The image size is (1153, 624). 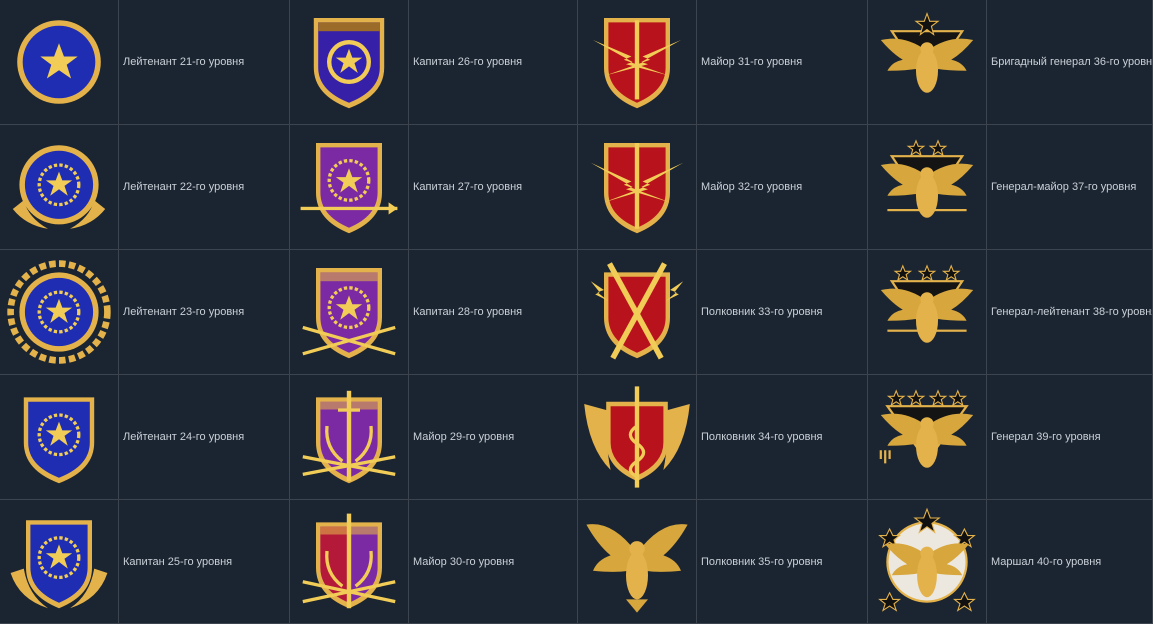 I want to click on rank-cell: Бригадный генерал 36-го уровня, so click(x=1010, y=62).